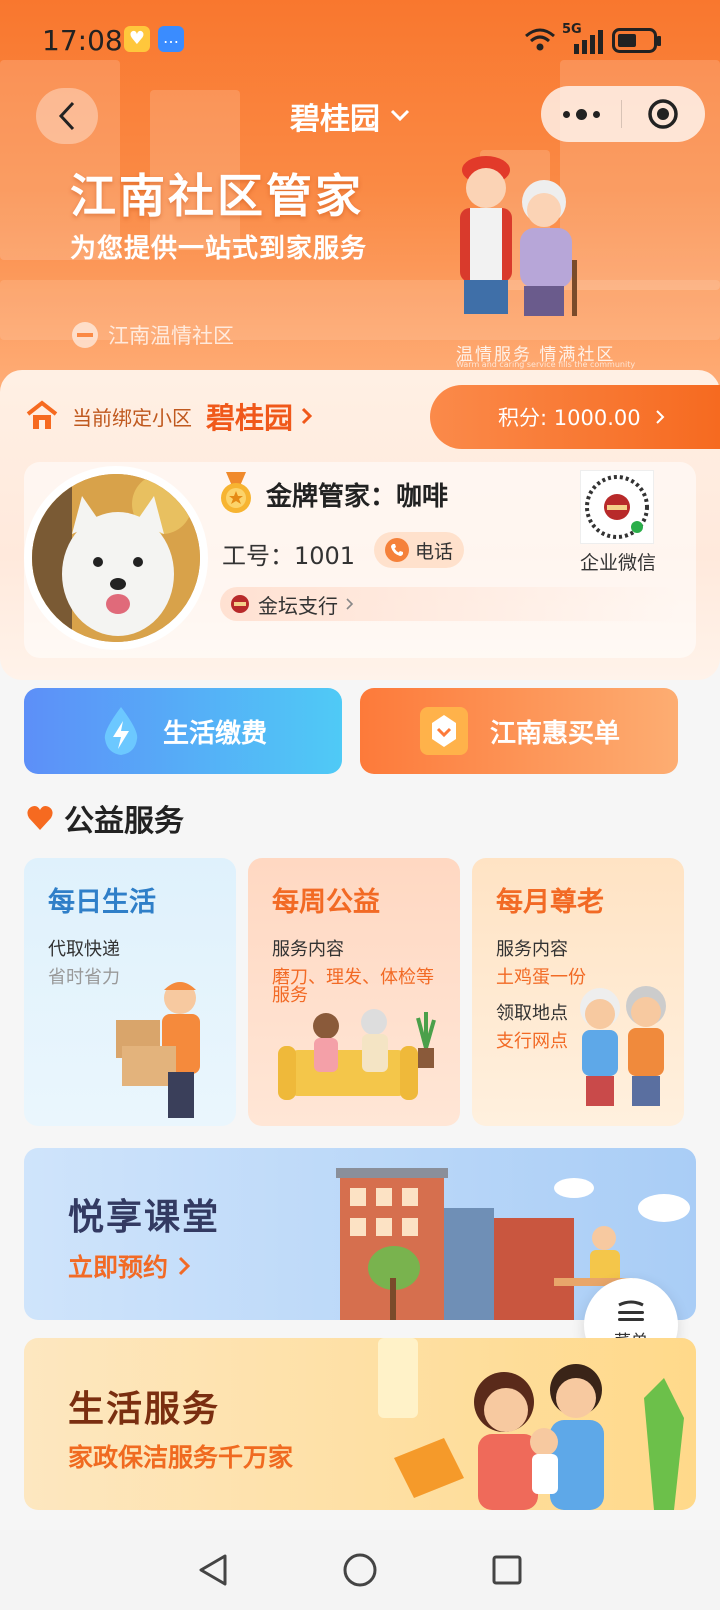  I want to click on nav-home-icon, so click(360, 1570).